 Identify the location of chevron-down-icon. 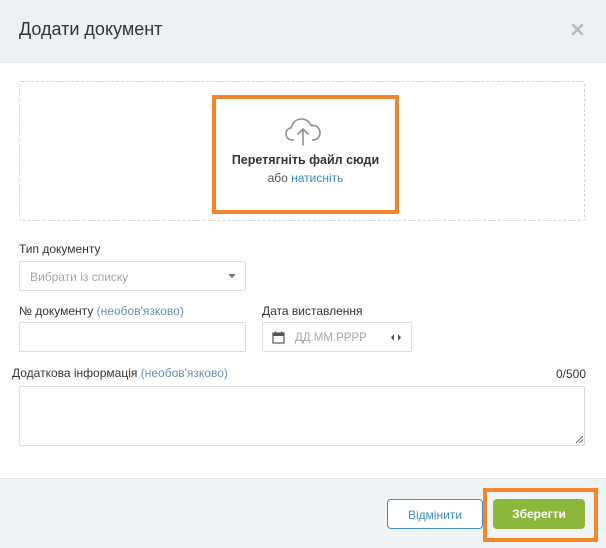
(232, 276).